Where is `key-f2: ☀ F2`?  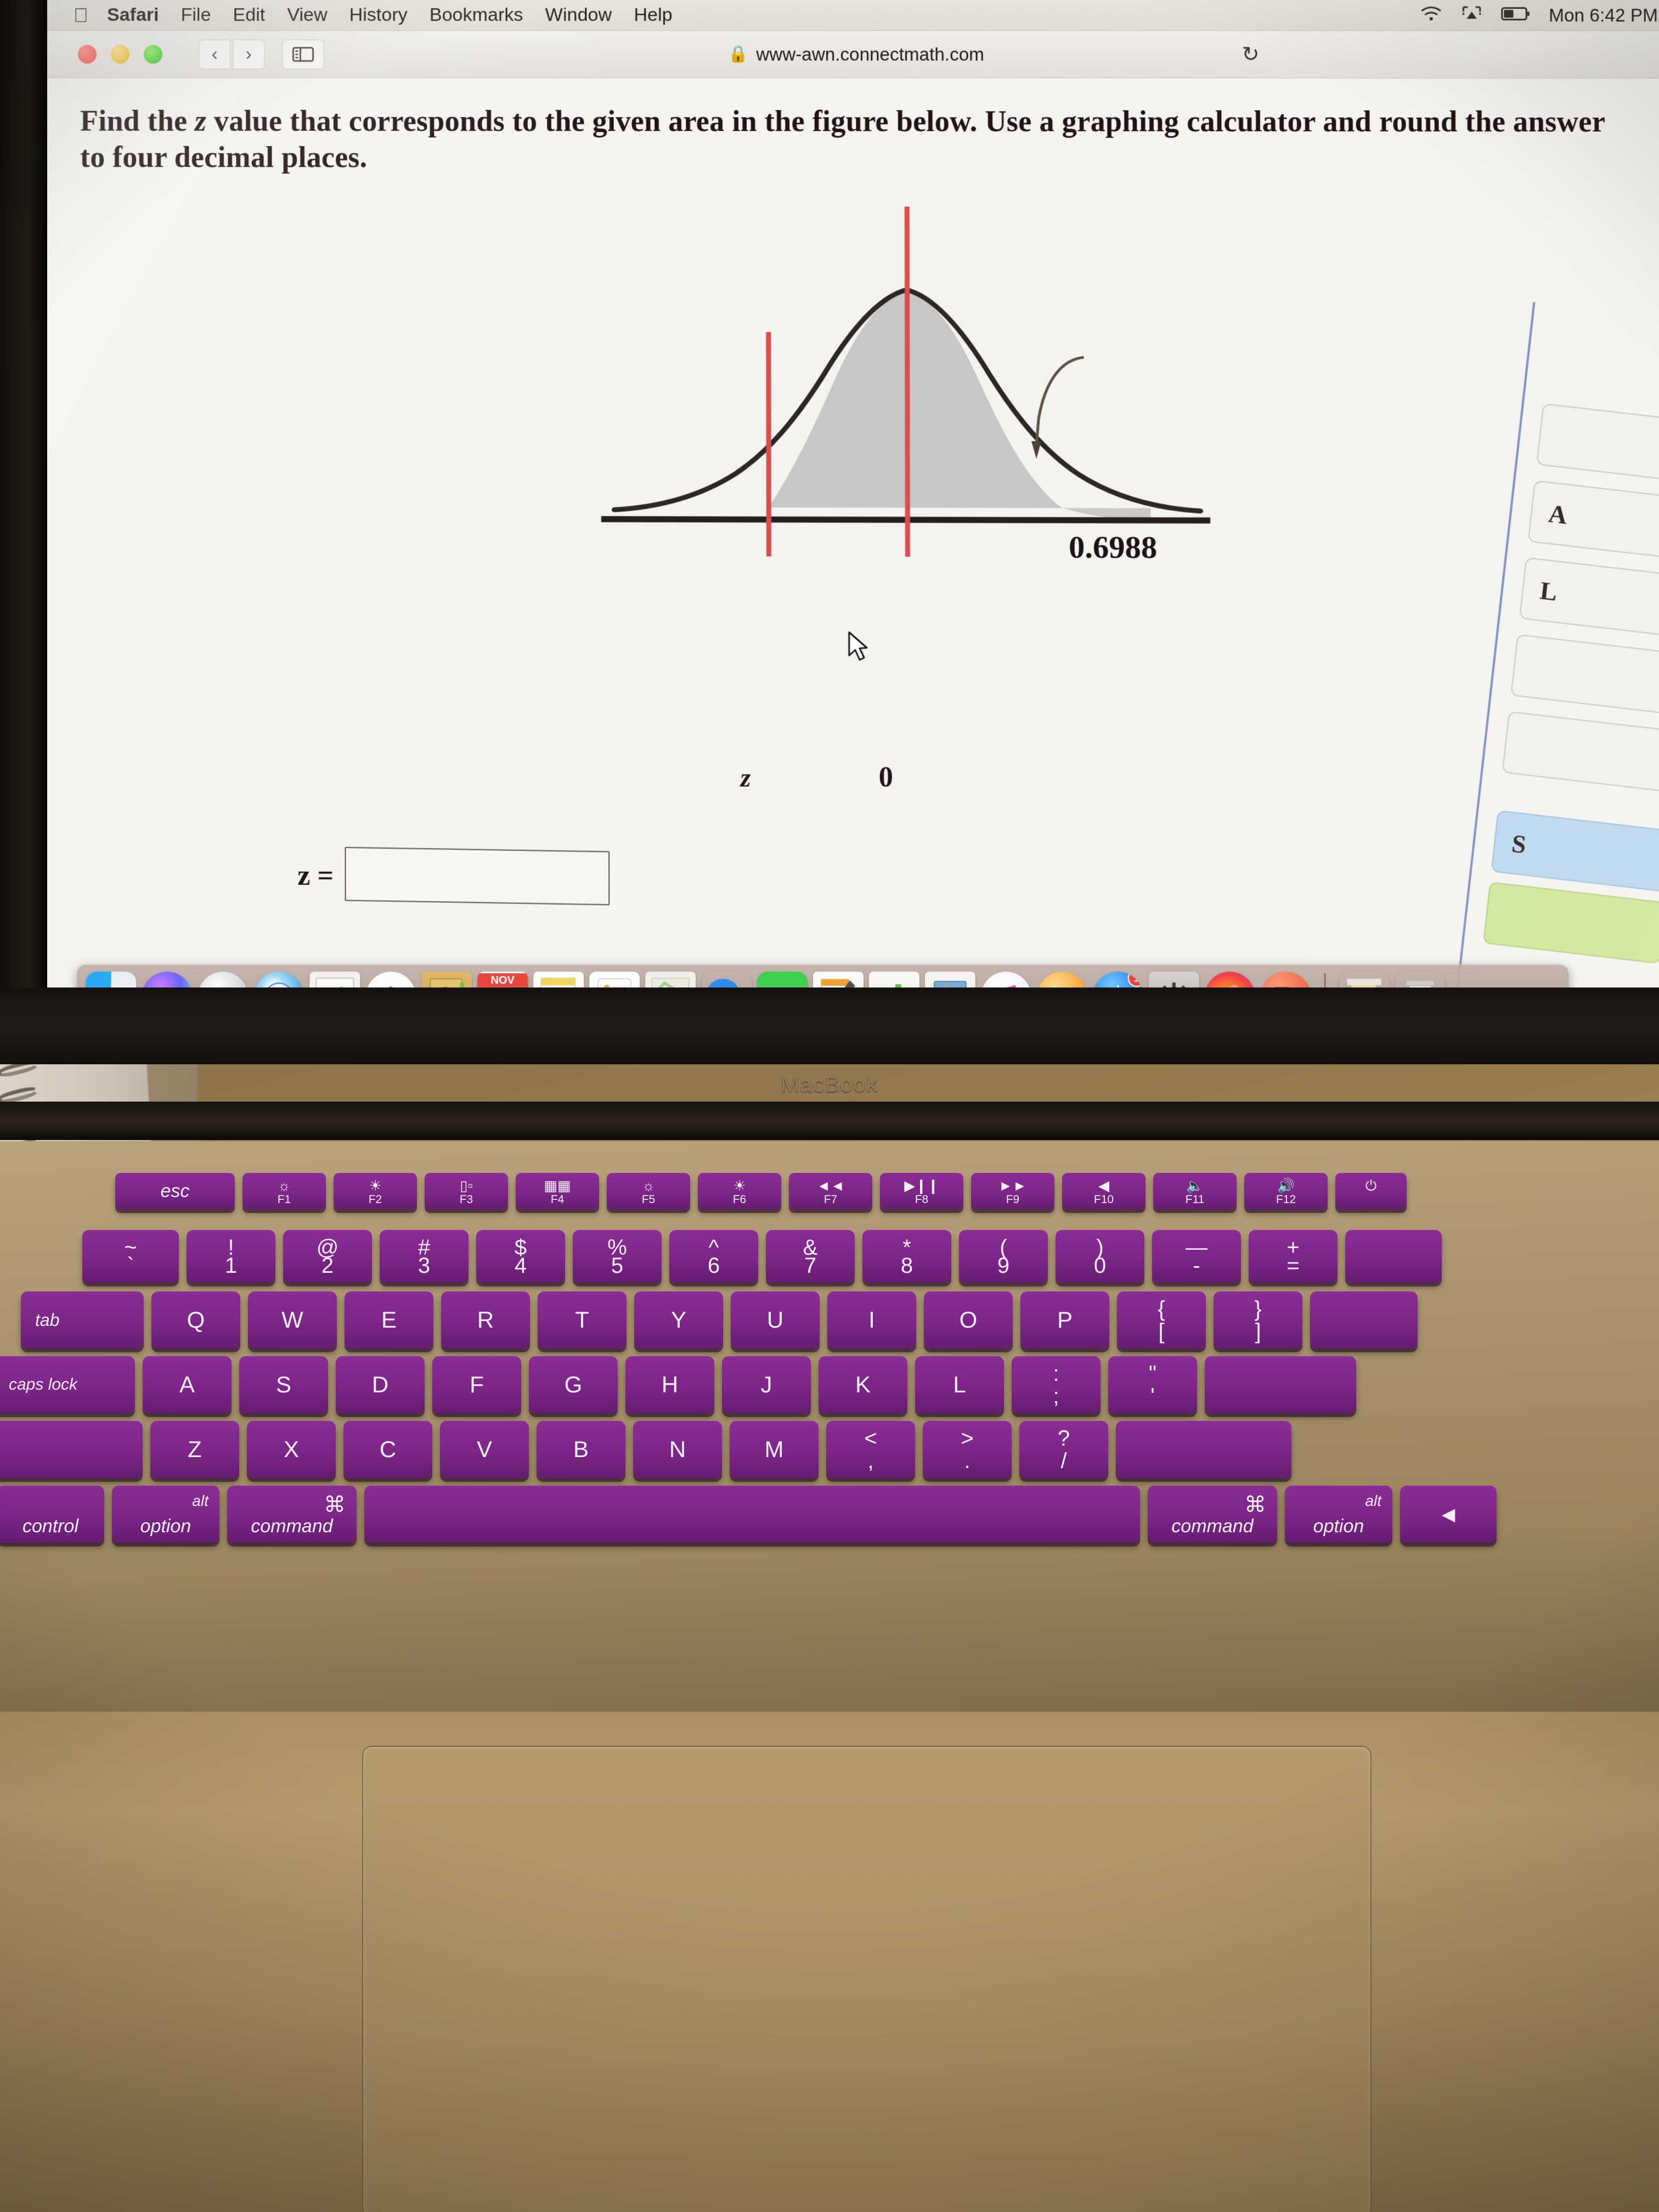 key-f2: ☀ F2 is located at coordinates (375, 1191).